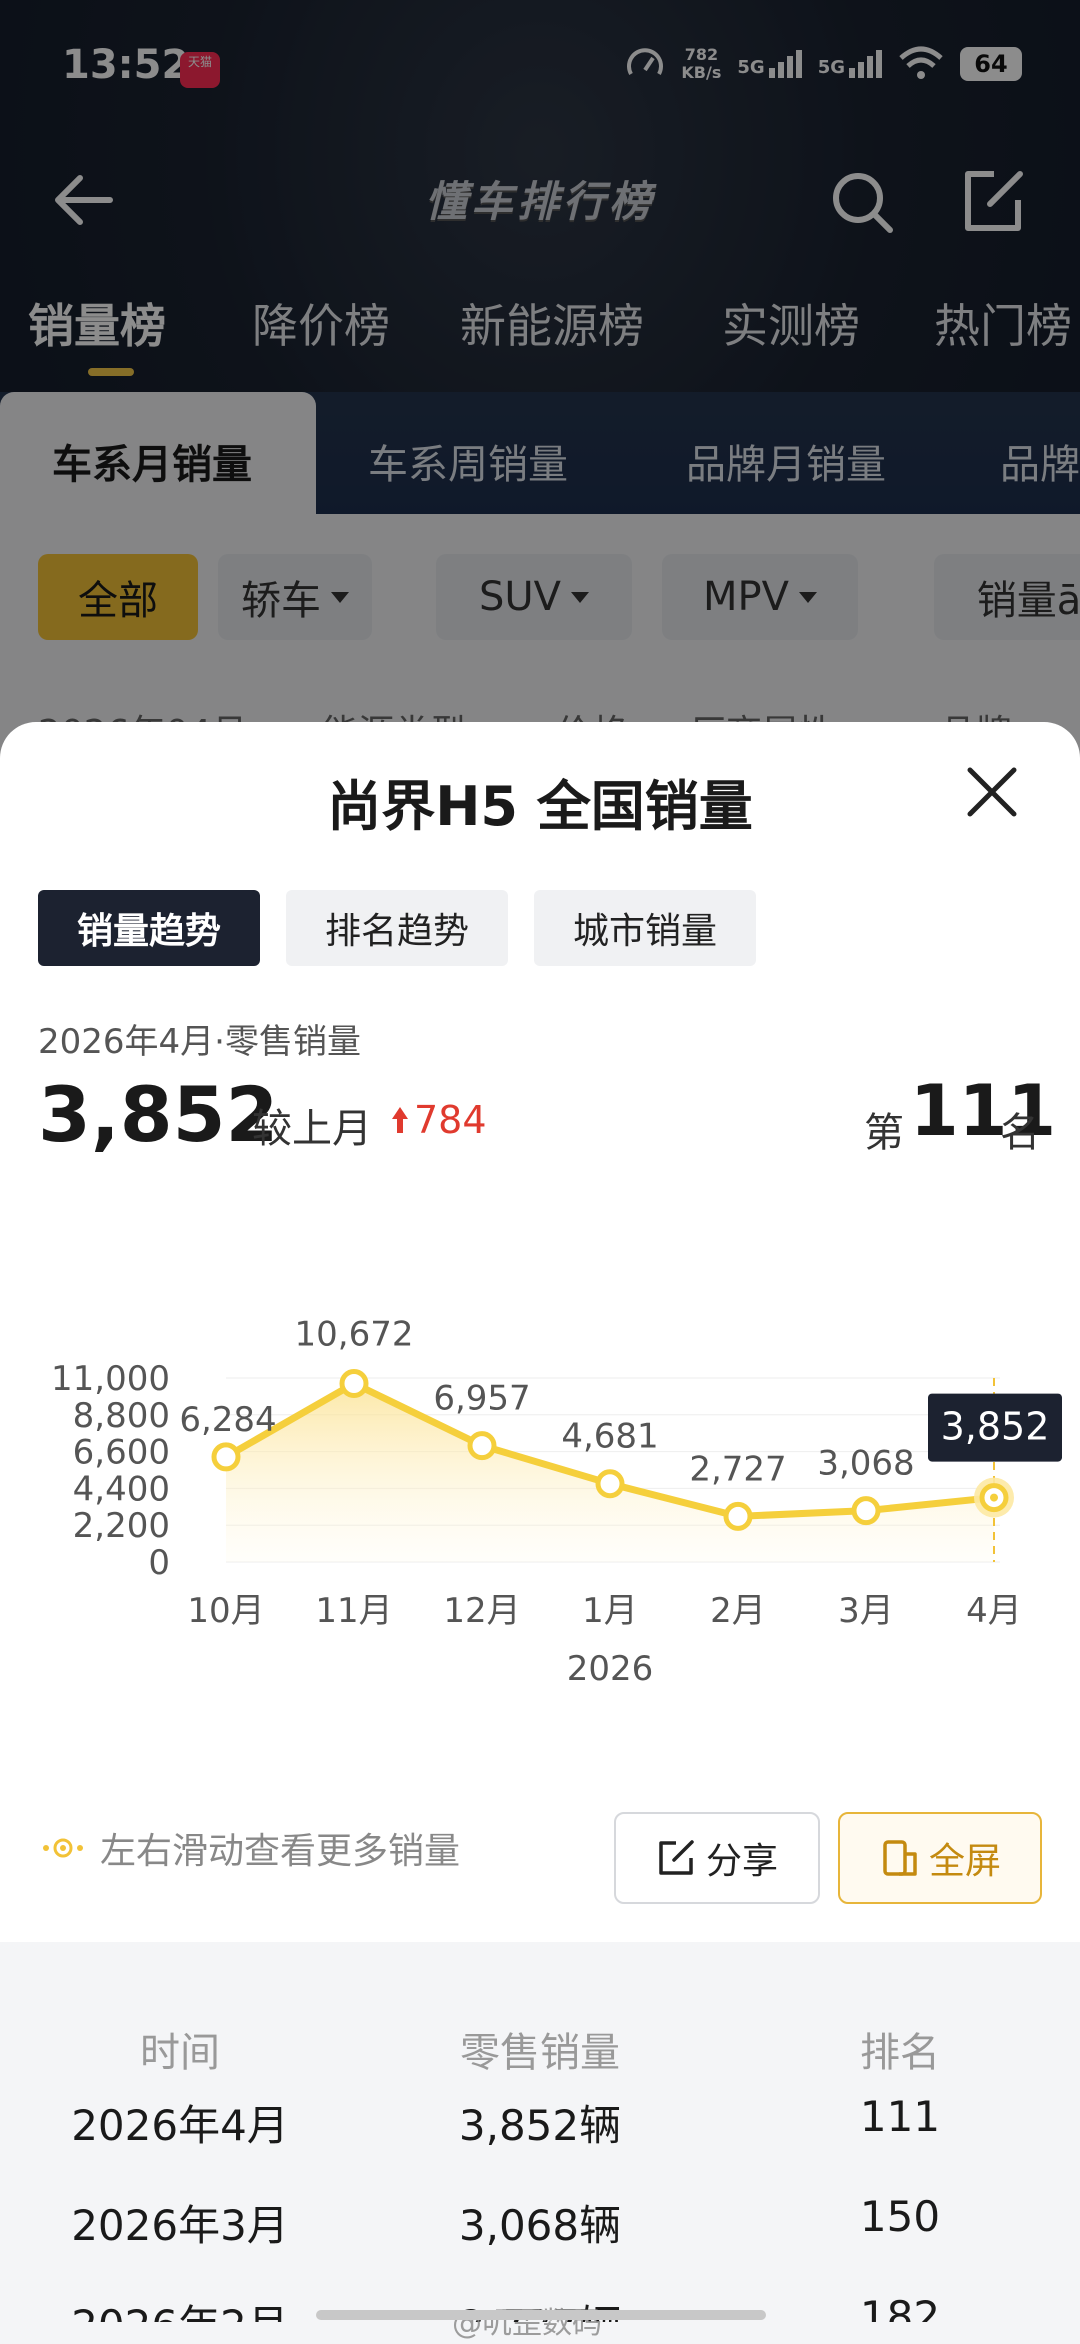 This screenshot has height=2344, width=1080. I want to click on y-tick-label: 4,400, so click(121, 1489).